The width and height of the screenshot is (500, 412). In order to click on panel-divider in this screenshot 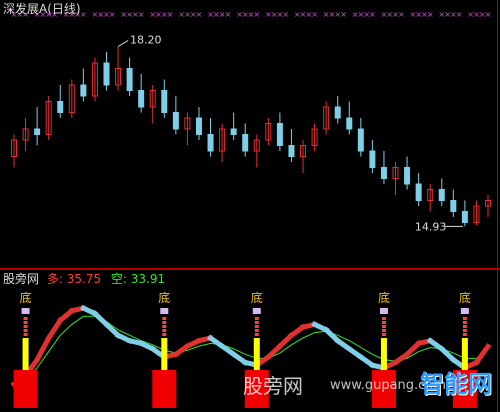, I will do `click(250, 269)`.